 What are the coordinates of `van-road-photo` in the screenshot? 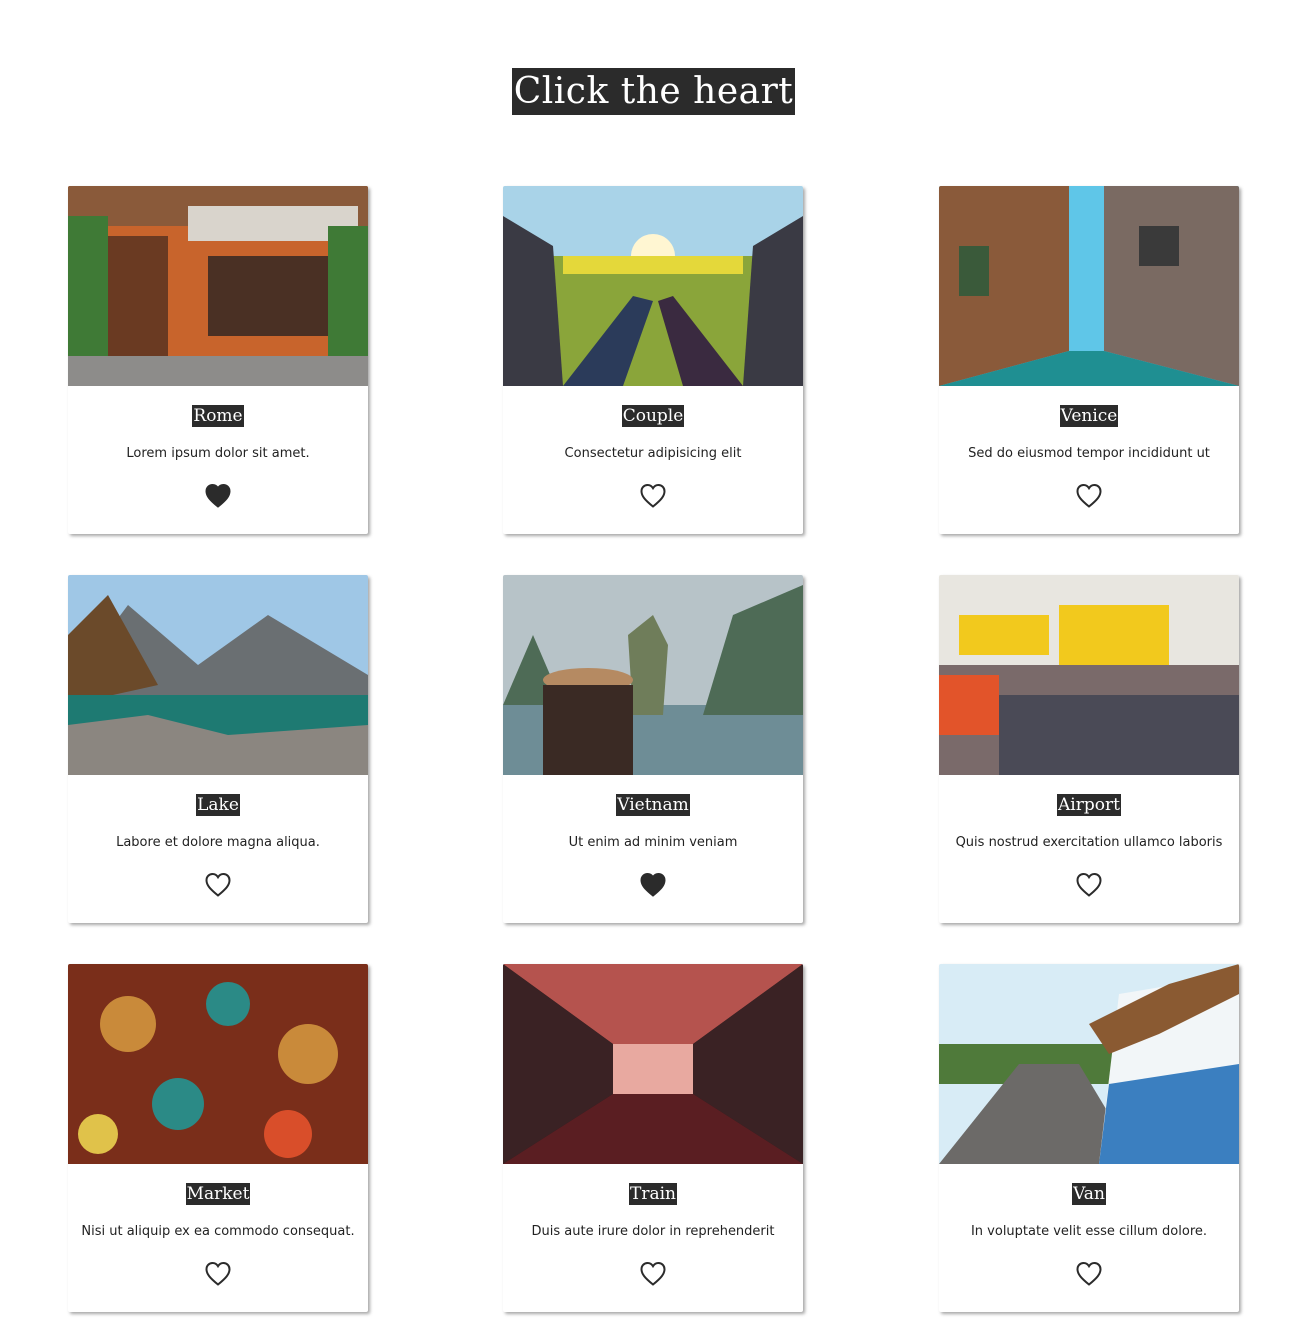 It's located at (1089, 1064).